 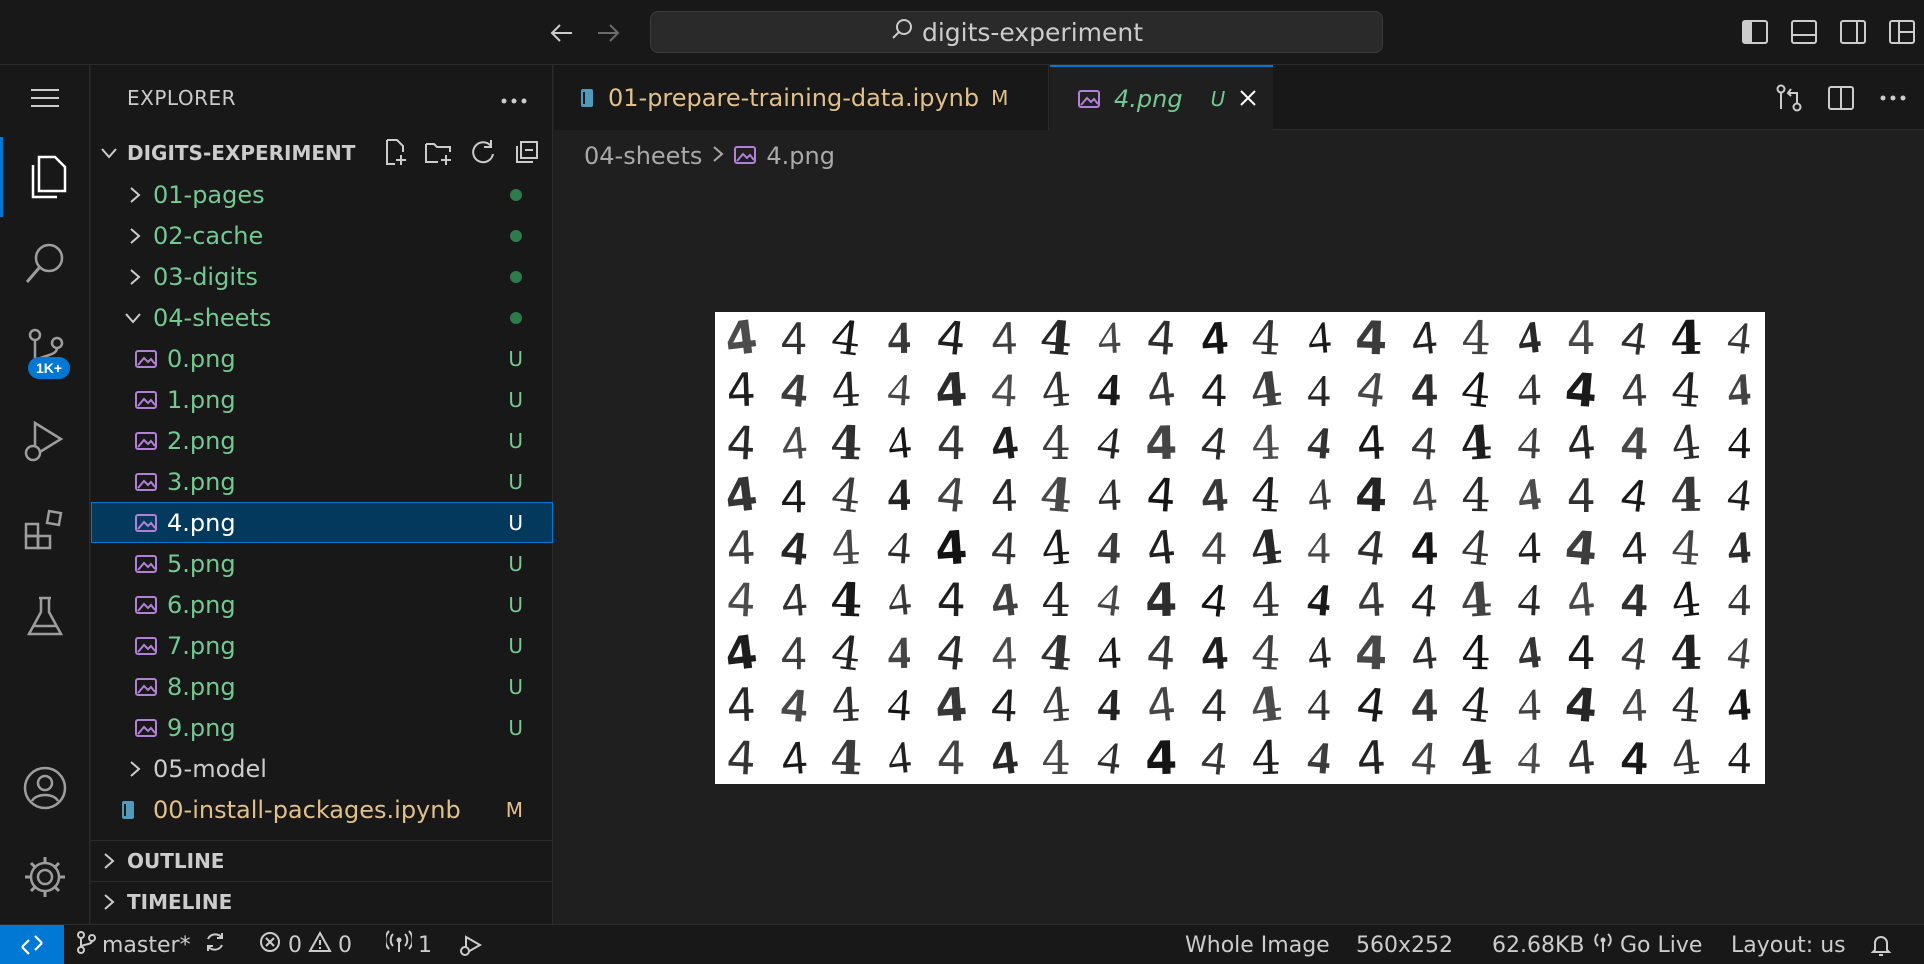 What do you see at coordinates (45, 441) in the screenshot?
I see `run-debug-icon` at bounding box center [45, 441].